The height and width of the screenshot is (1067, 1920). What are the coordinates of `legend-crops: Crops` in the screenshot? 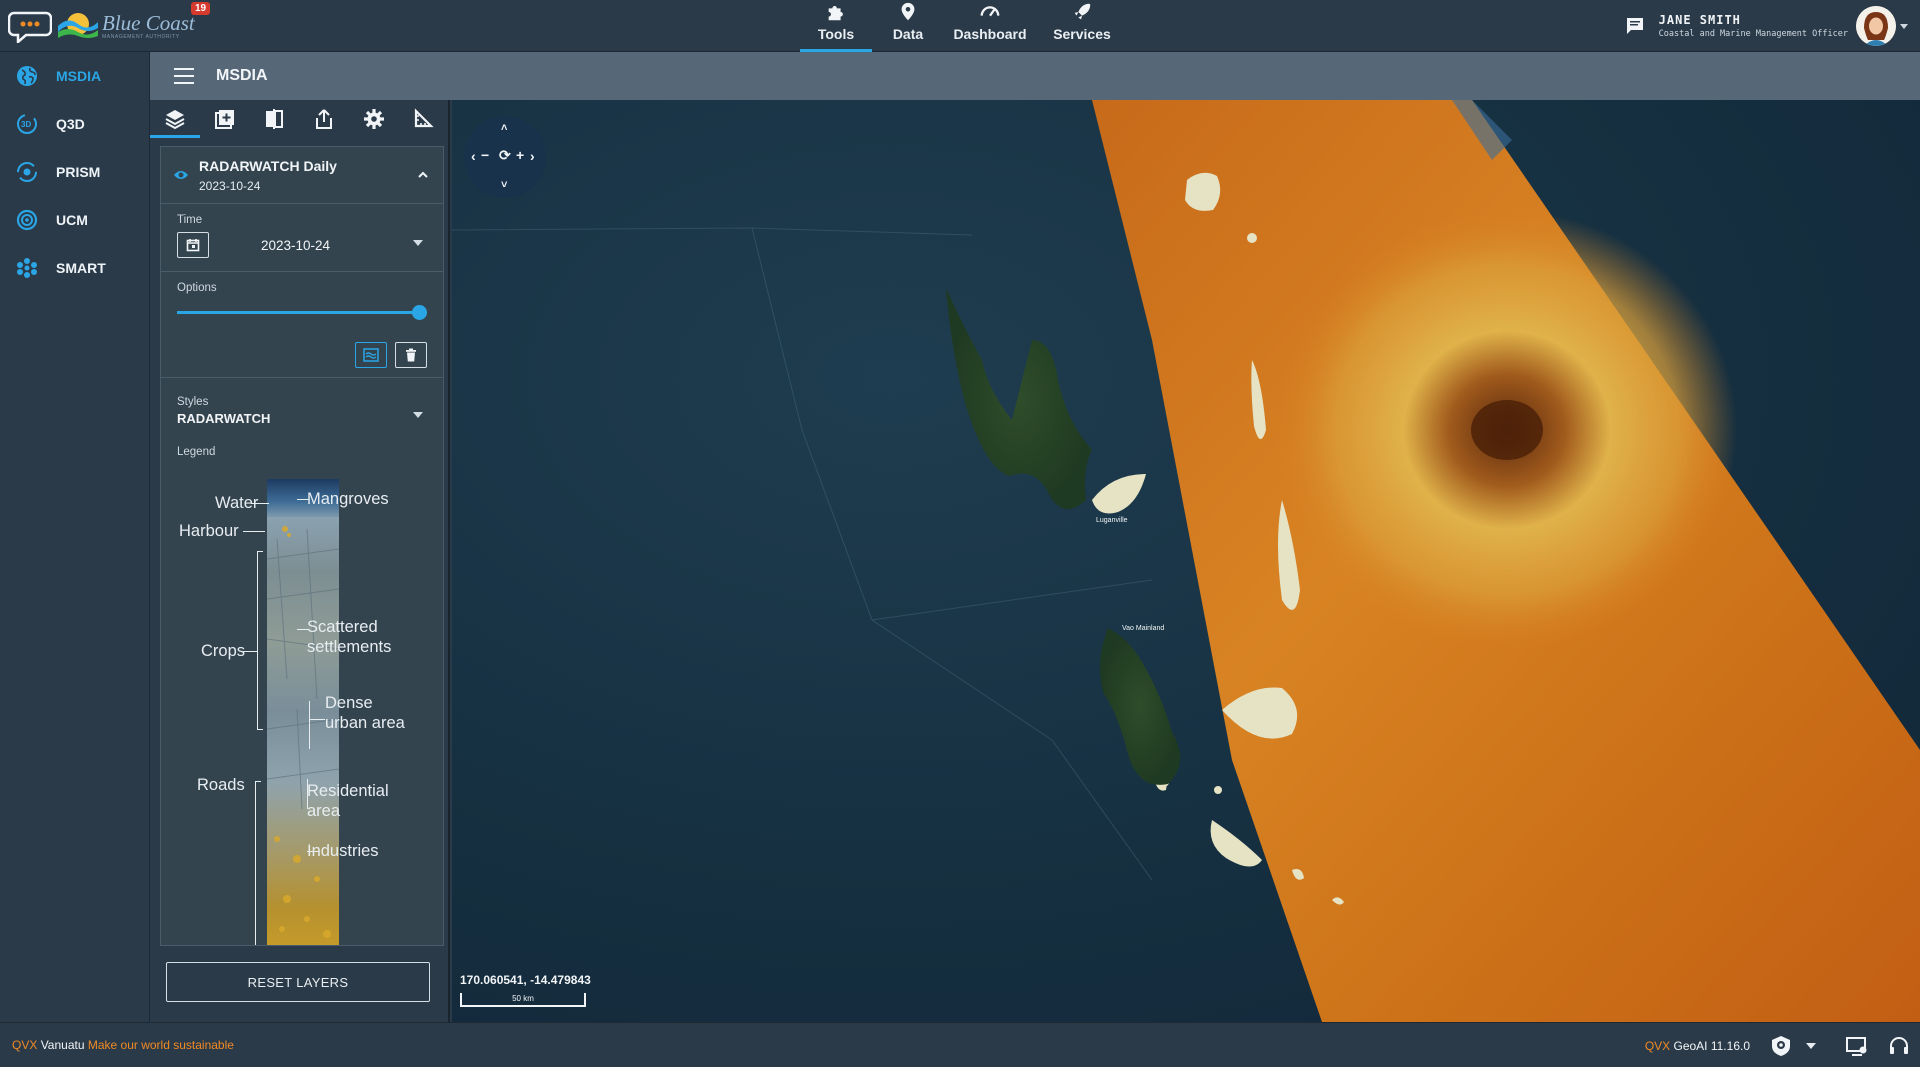 It's located at (223, 651).